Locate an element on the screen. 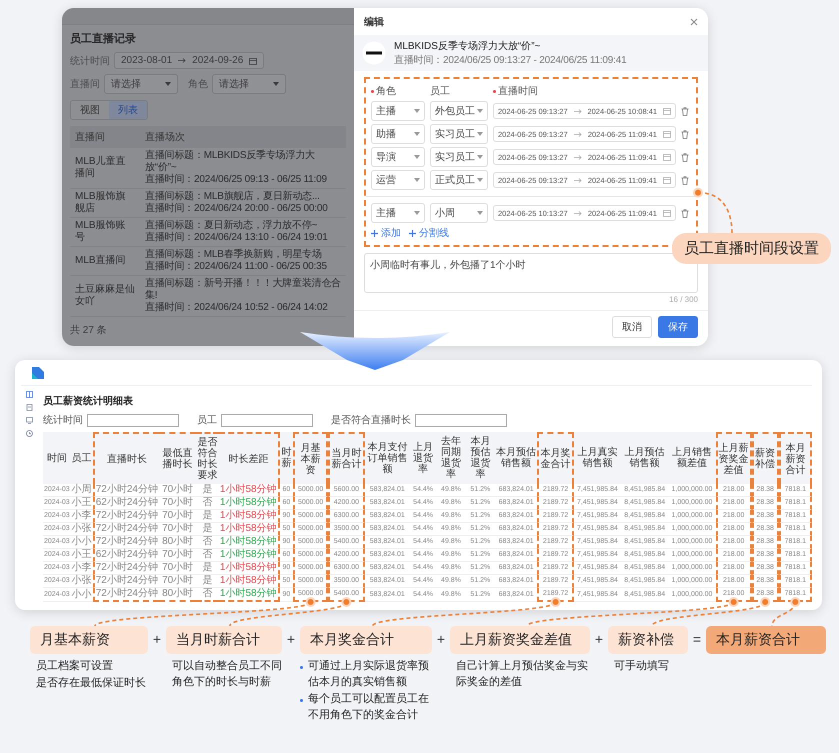 The image size is (839, 753). logo-icon is located at coordinates (38, 373).